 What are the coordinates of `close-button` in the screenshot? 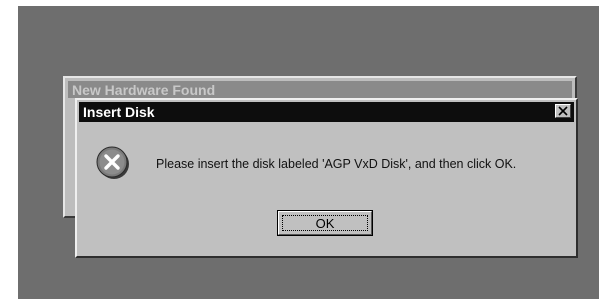 It's located at (563, 111).